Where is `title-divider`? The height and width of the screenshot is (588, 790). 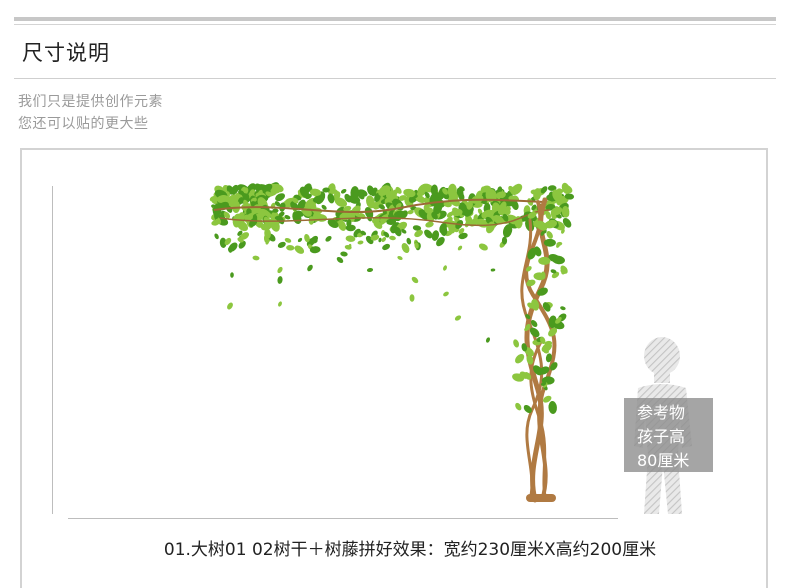
title-divider is located at coordinates (395, 78).